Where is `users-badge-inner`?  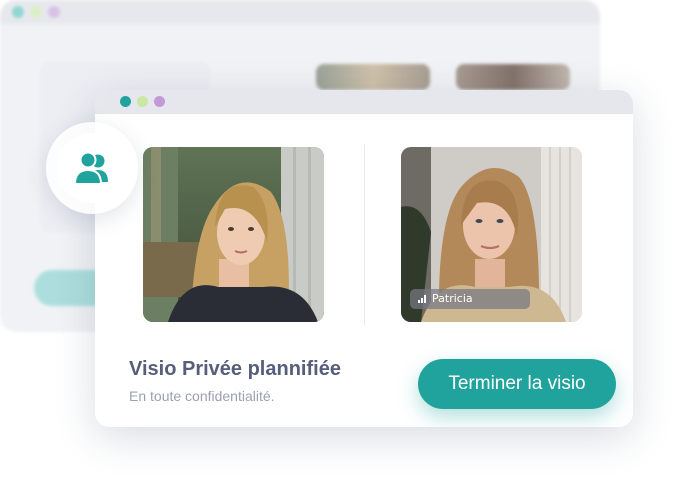
users-badge-inner is located at coordinates (92, 168).